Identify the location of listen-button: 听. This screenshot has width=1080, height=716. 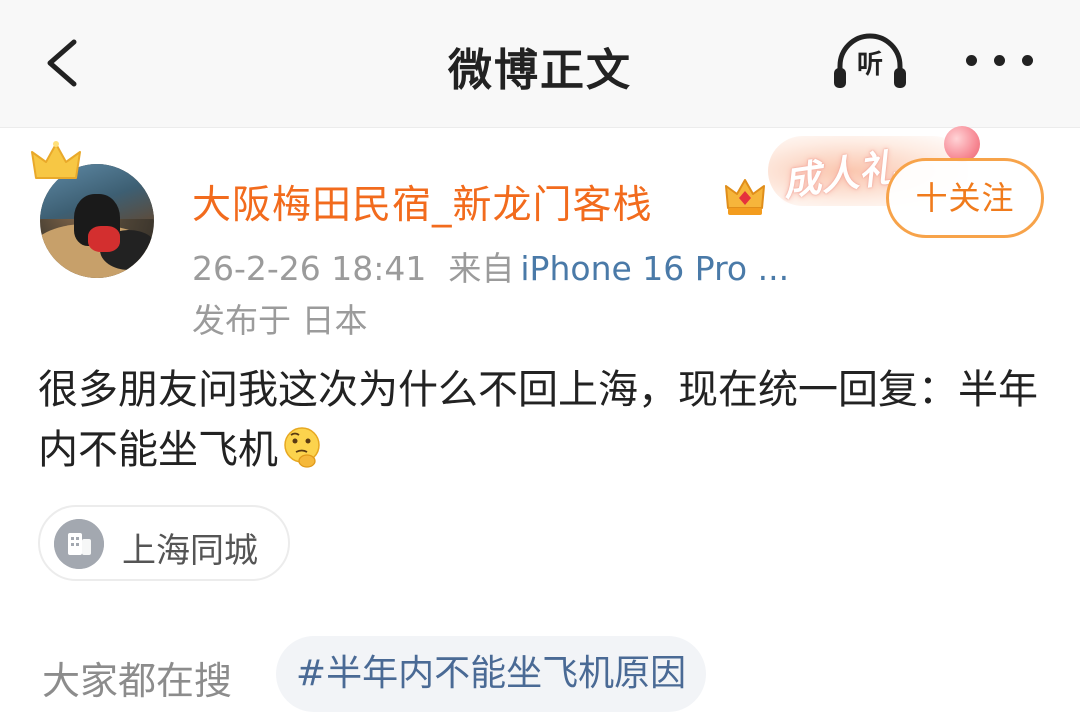
(870, 62).